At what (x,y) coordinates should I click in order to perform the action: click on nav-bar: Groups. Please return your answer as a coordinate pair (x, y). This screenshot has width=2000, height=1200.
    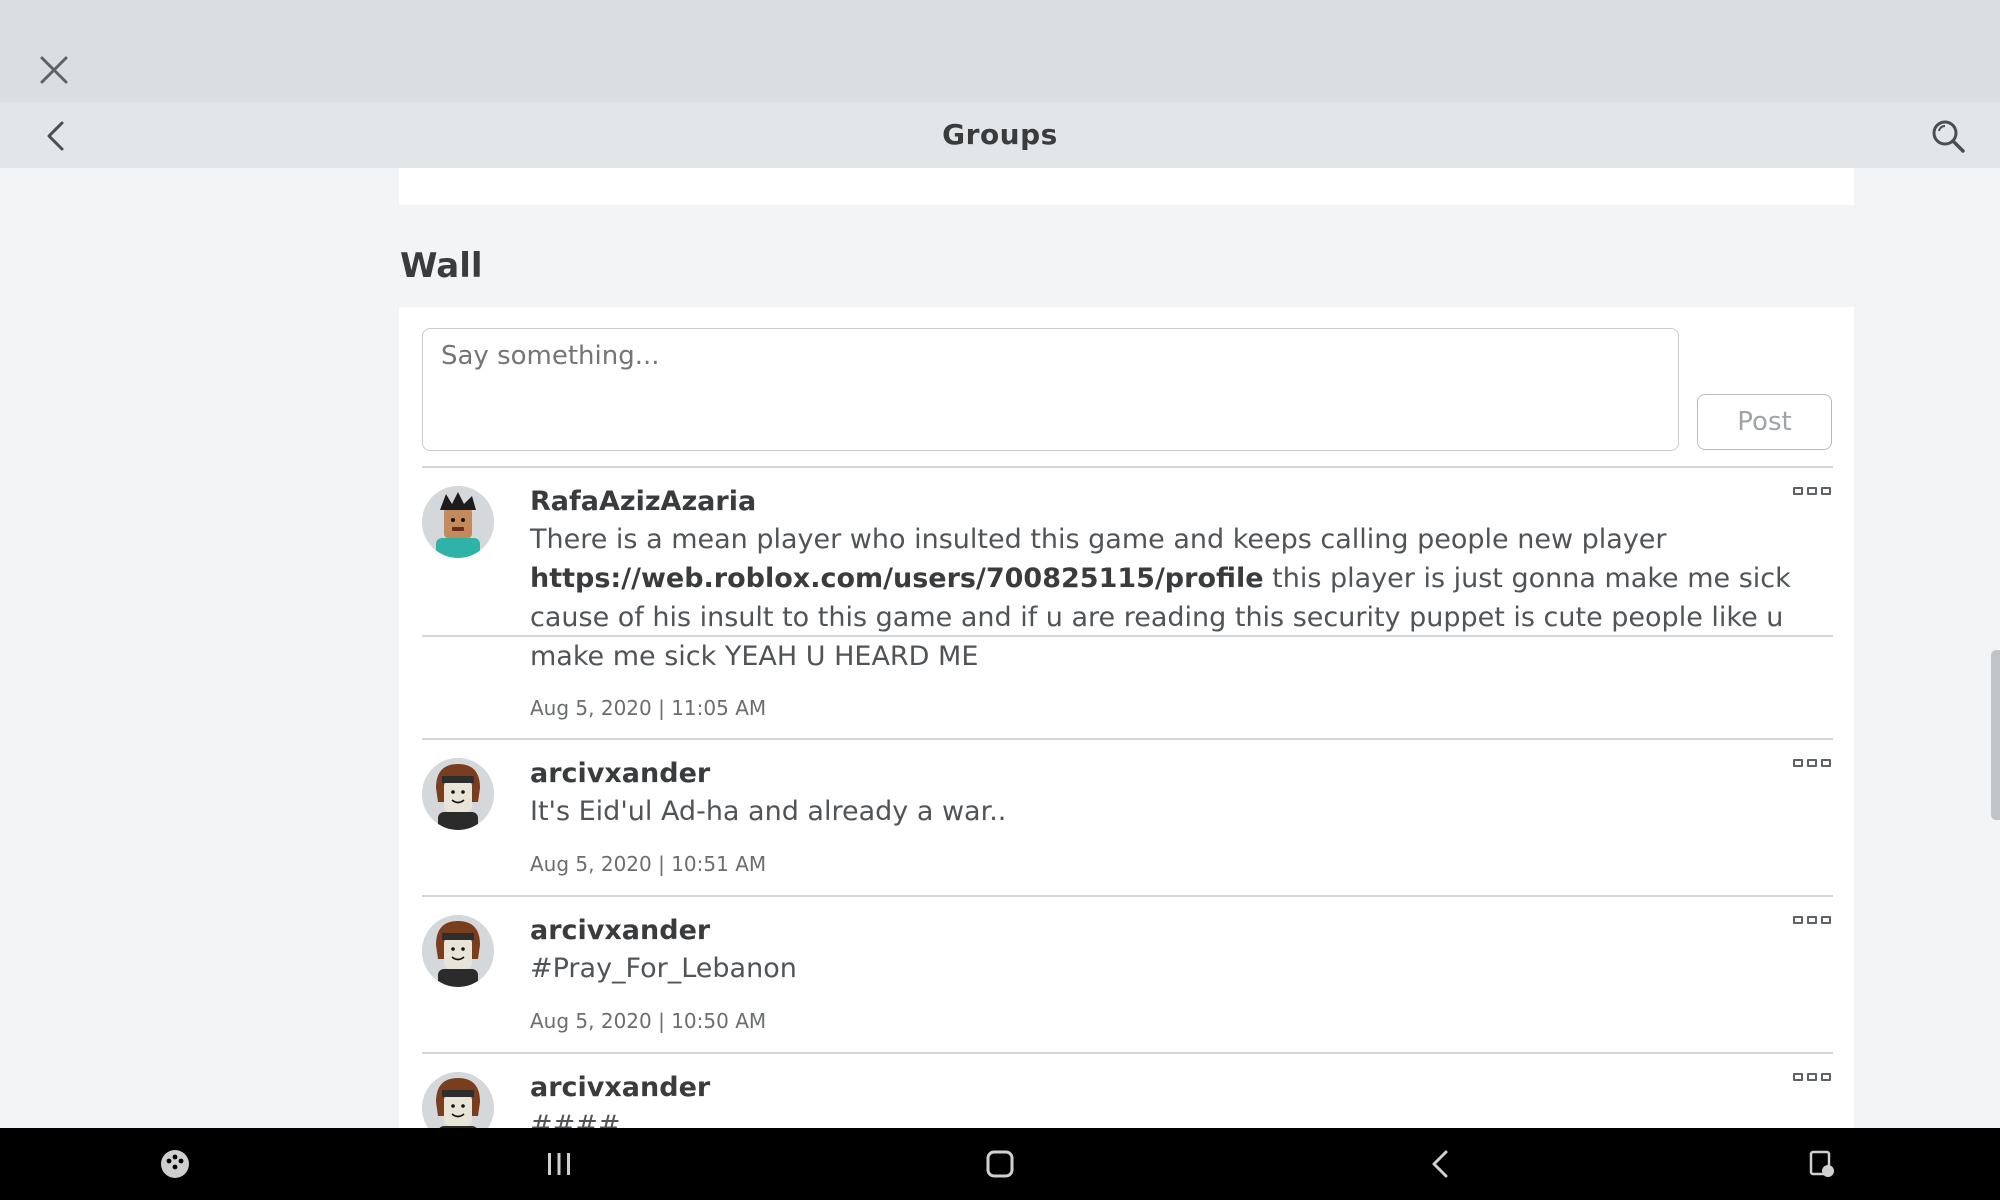
    Looking at the image, I should click on (1000, 135).